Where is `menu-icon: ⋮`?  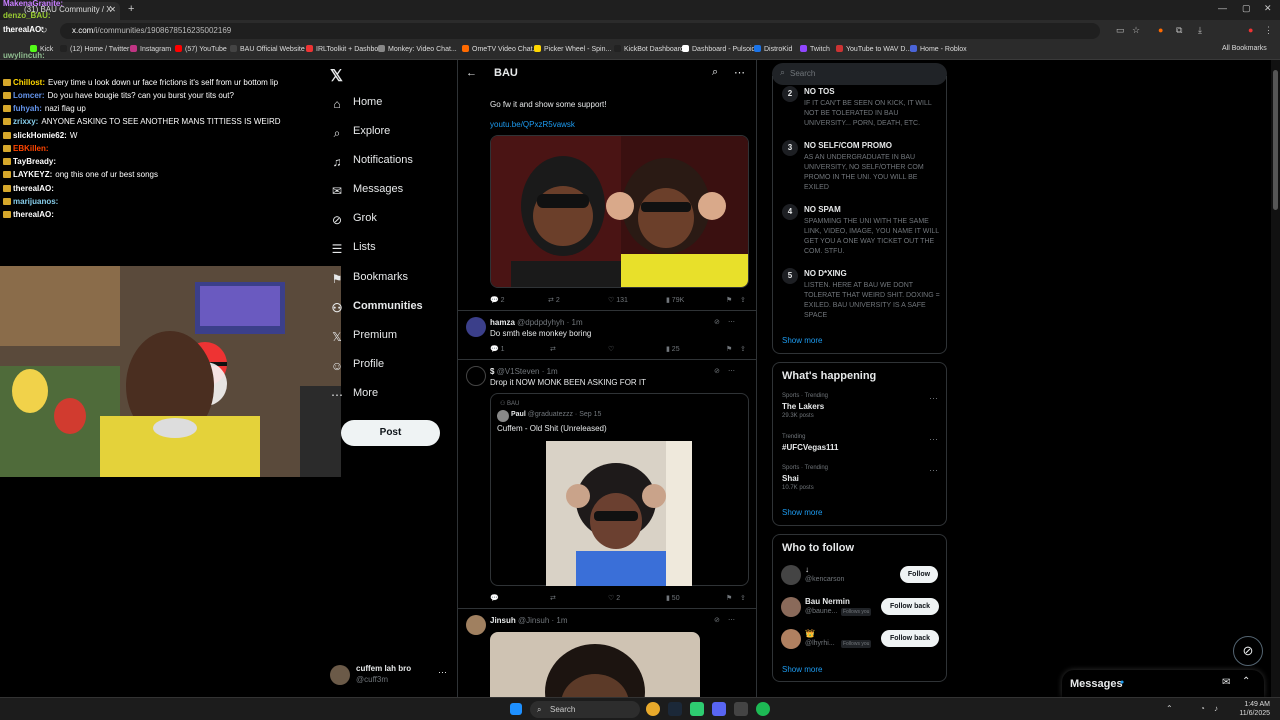 menu-icon: ⋮ is located at coordinates (1268, 30).